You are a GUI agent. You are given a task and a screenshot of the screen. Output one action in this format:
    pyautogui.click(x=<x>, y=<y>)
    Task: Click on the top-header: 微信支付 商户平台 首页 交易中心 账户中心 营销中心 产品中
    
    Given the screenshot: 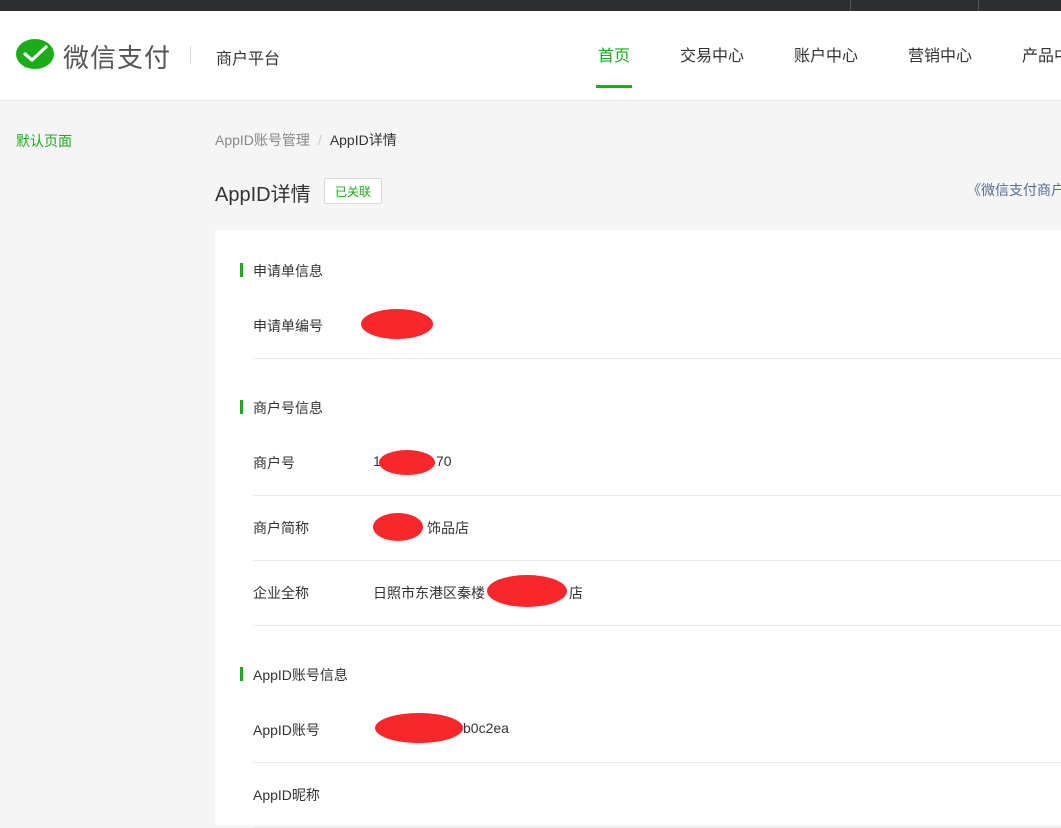 What is the action you would take?
    pyautogui.click(x=530, y=56)
    